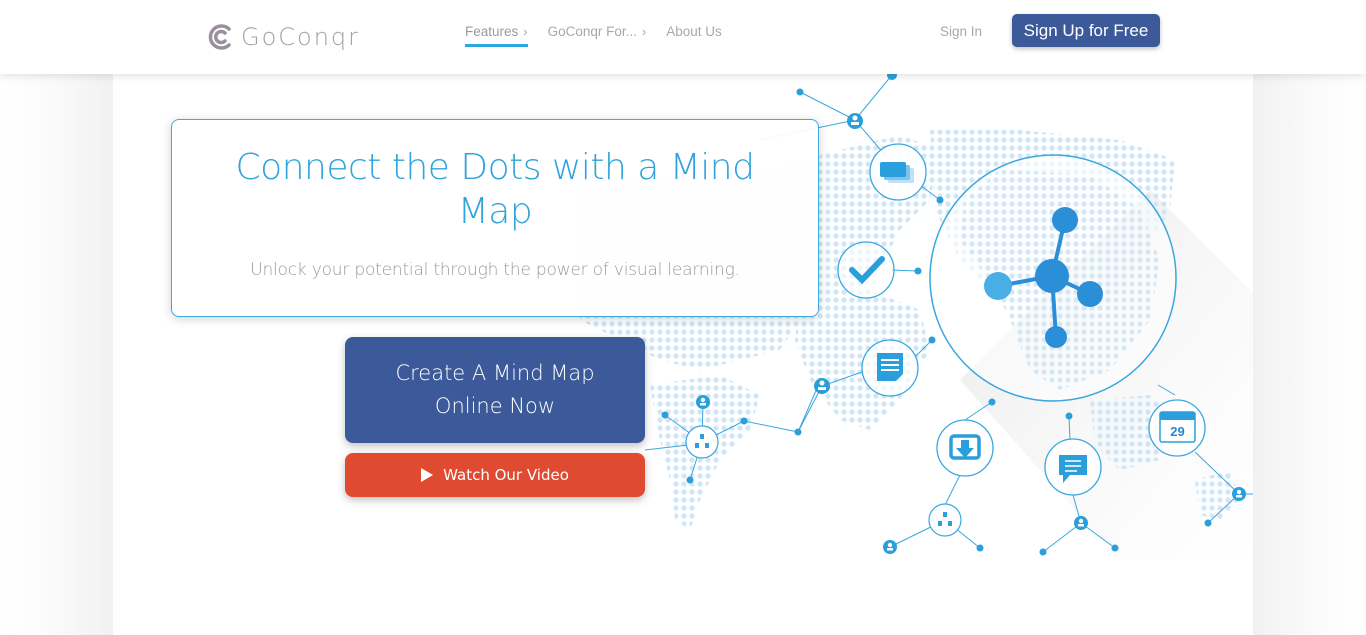 The image size is (1366, 635). Describe the element at coordinates (890, 368) in the screenshot. I see `note-icon` at that location.